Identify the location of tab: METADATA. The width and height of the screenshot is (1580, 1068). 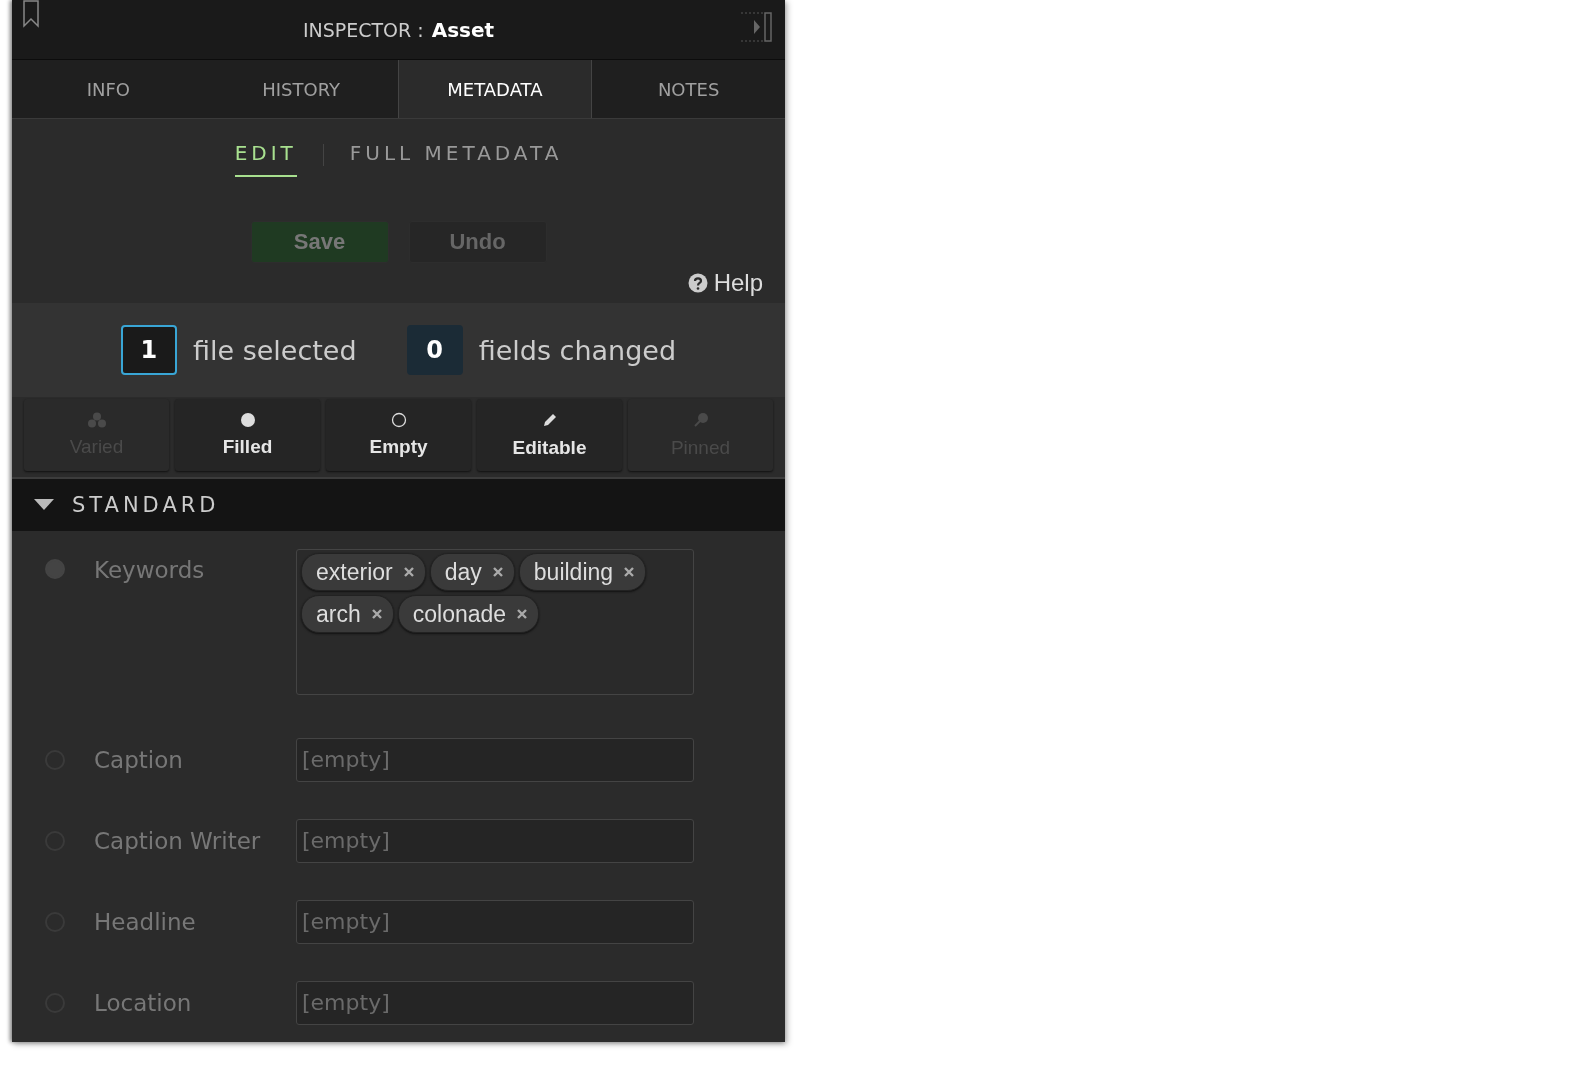
(495, 89).